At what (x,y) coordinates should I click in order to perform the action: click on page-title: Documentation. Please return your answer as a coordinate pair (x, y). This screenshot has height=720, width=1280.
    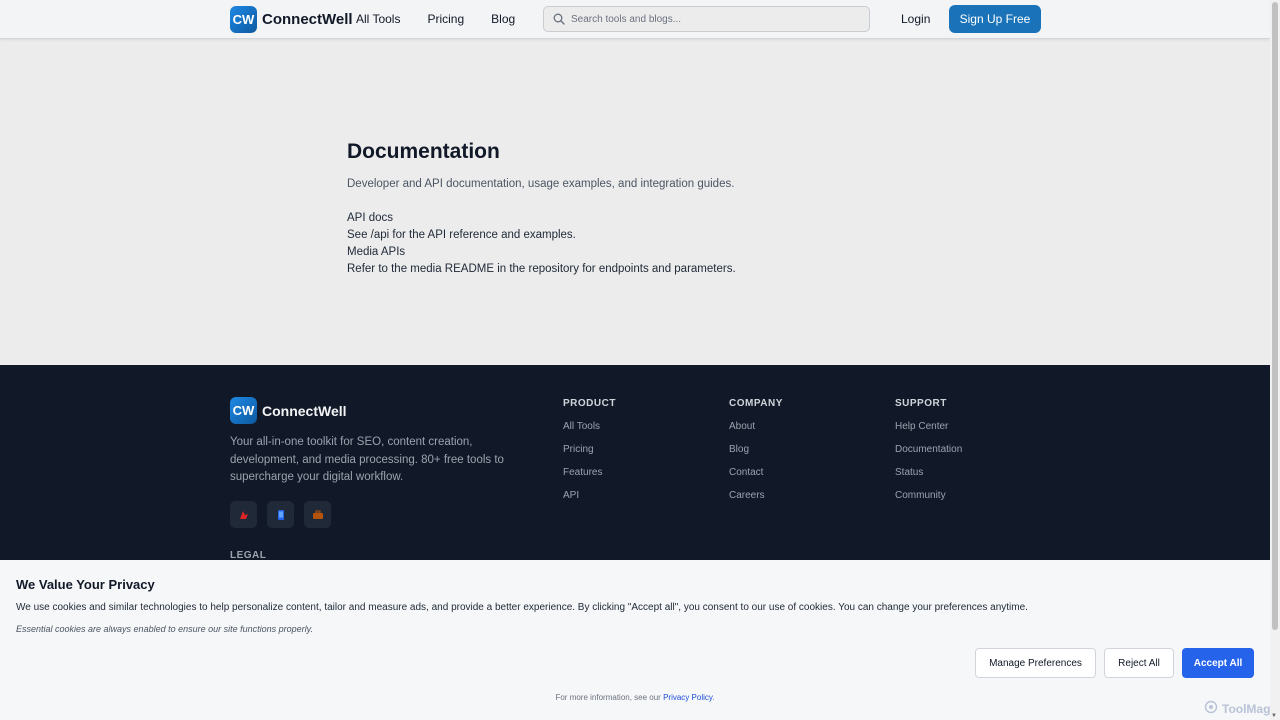
    Looking at the image, I should click on (423, 151).